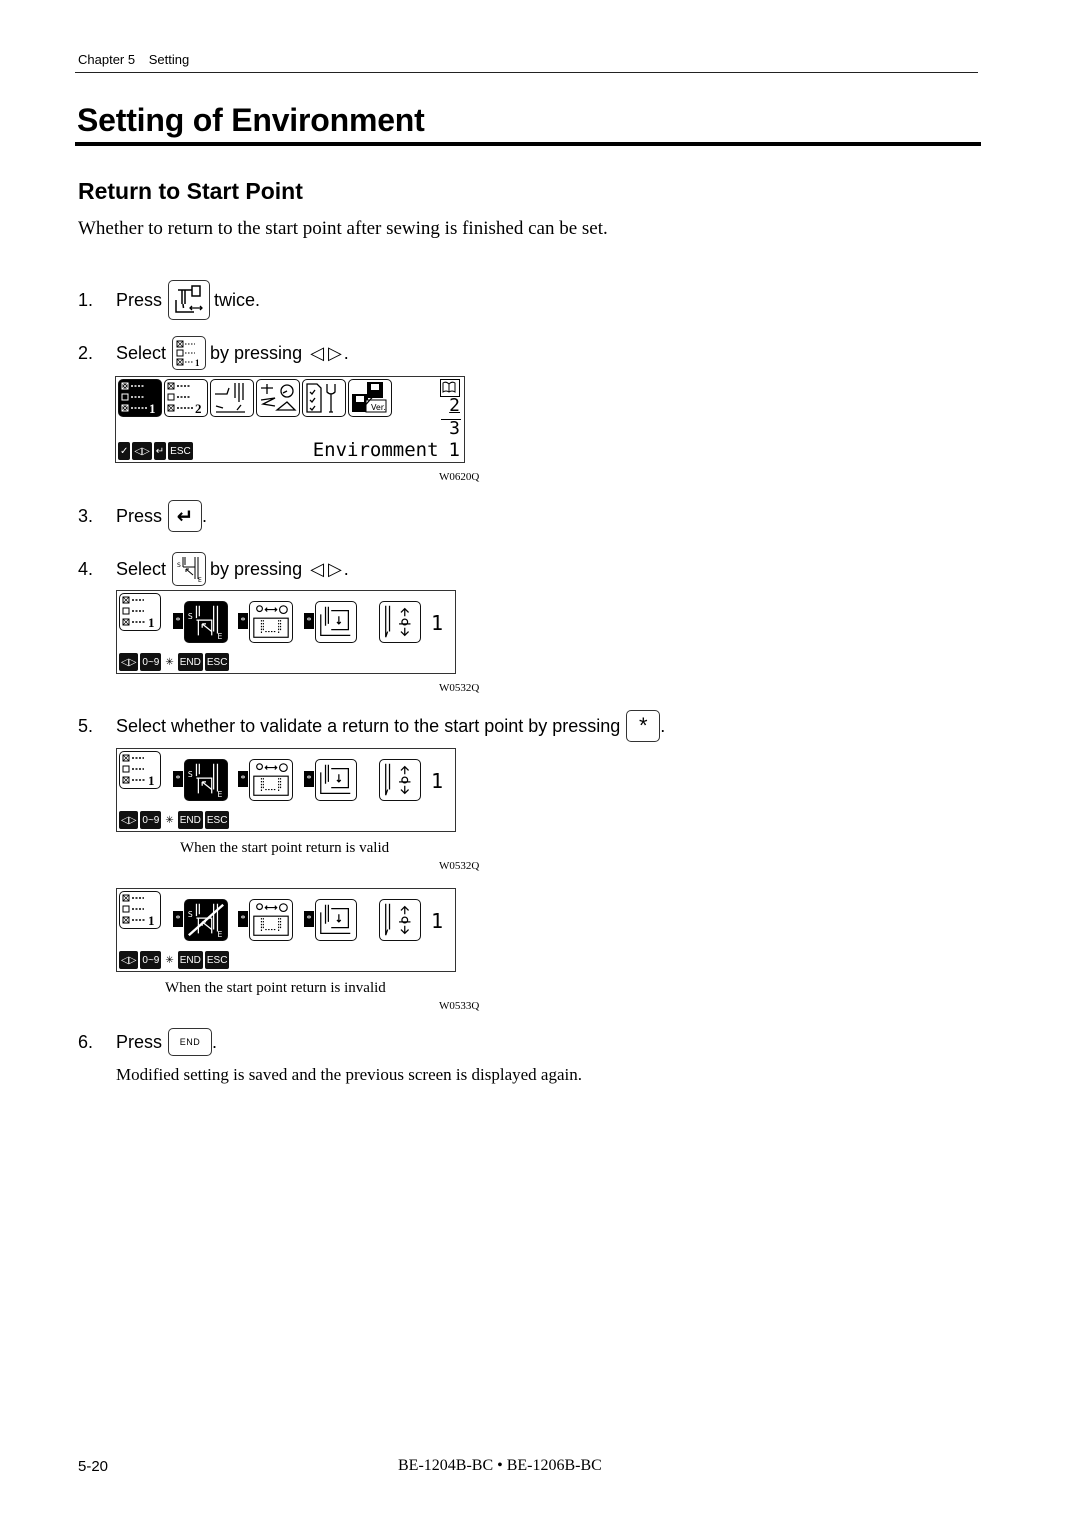 The width and height of the screenshot is (1080, 1528). I want to click on tab-checklist-maintenance, so click(324, 398).